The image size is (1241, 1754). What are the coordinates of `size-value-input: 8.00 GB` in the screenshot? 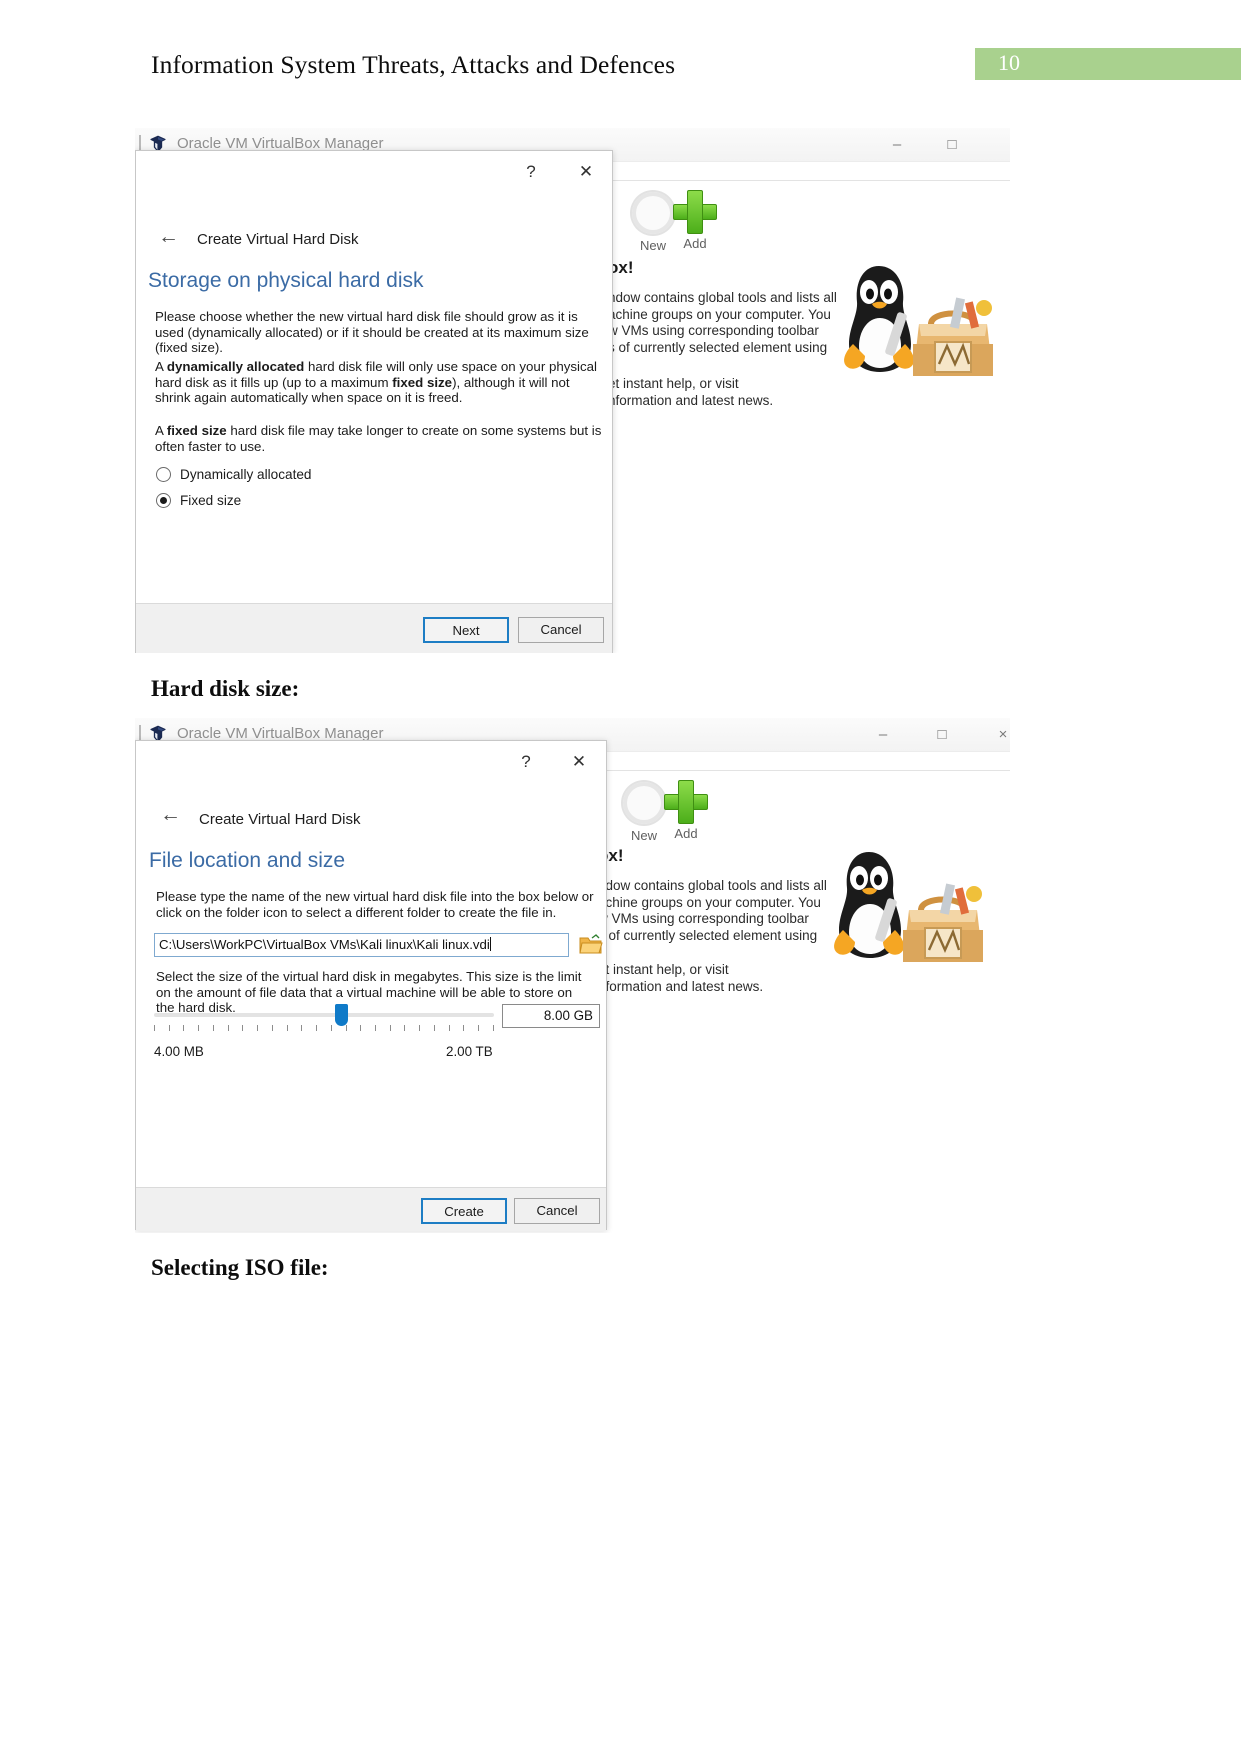 It's located at (551, 1016).